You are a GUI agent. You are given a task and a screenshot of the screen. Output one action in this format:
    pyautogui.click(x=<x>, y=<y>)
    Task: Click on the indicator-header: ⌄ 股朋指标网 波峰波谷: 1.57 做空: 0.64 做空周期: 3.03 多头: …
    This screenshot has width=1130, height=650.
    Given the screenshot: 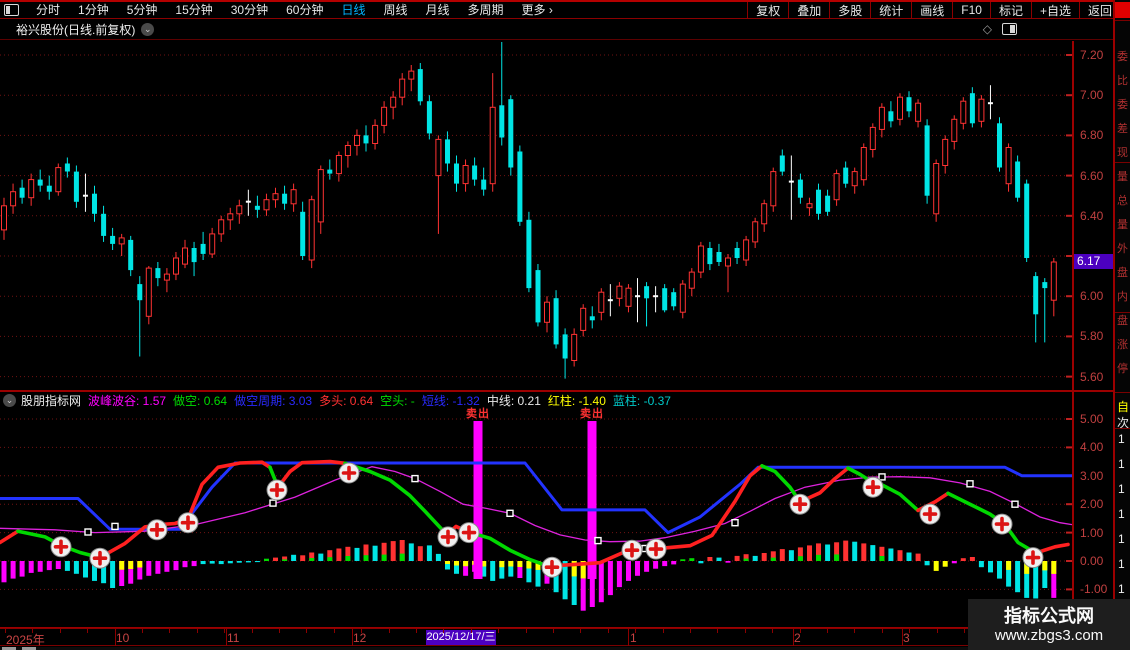 What is the action you would take?
    pyautogui.click(x=537, y=400)
    